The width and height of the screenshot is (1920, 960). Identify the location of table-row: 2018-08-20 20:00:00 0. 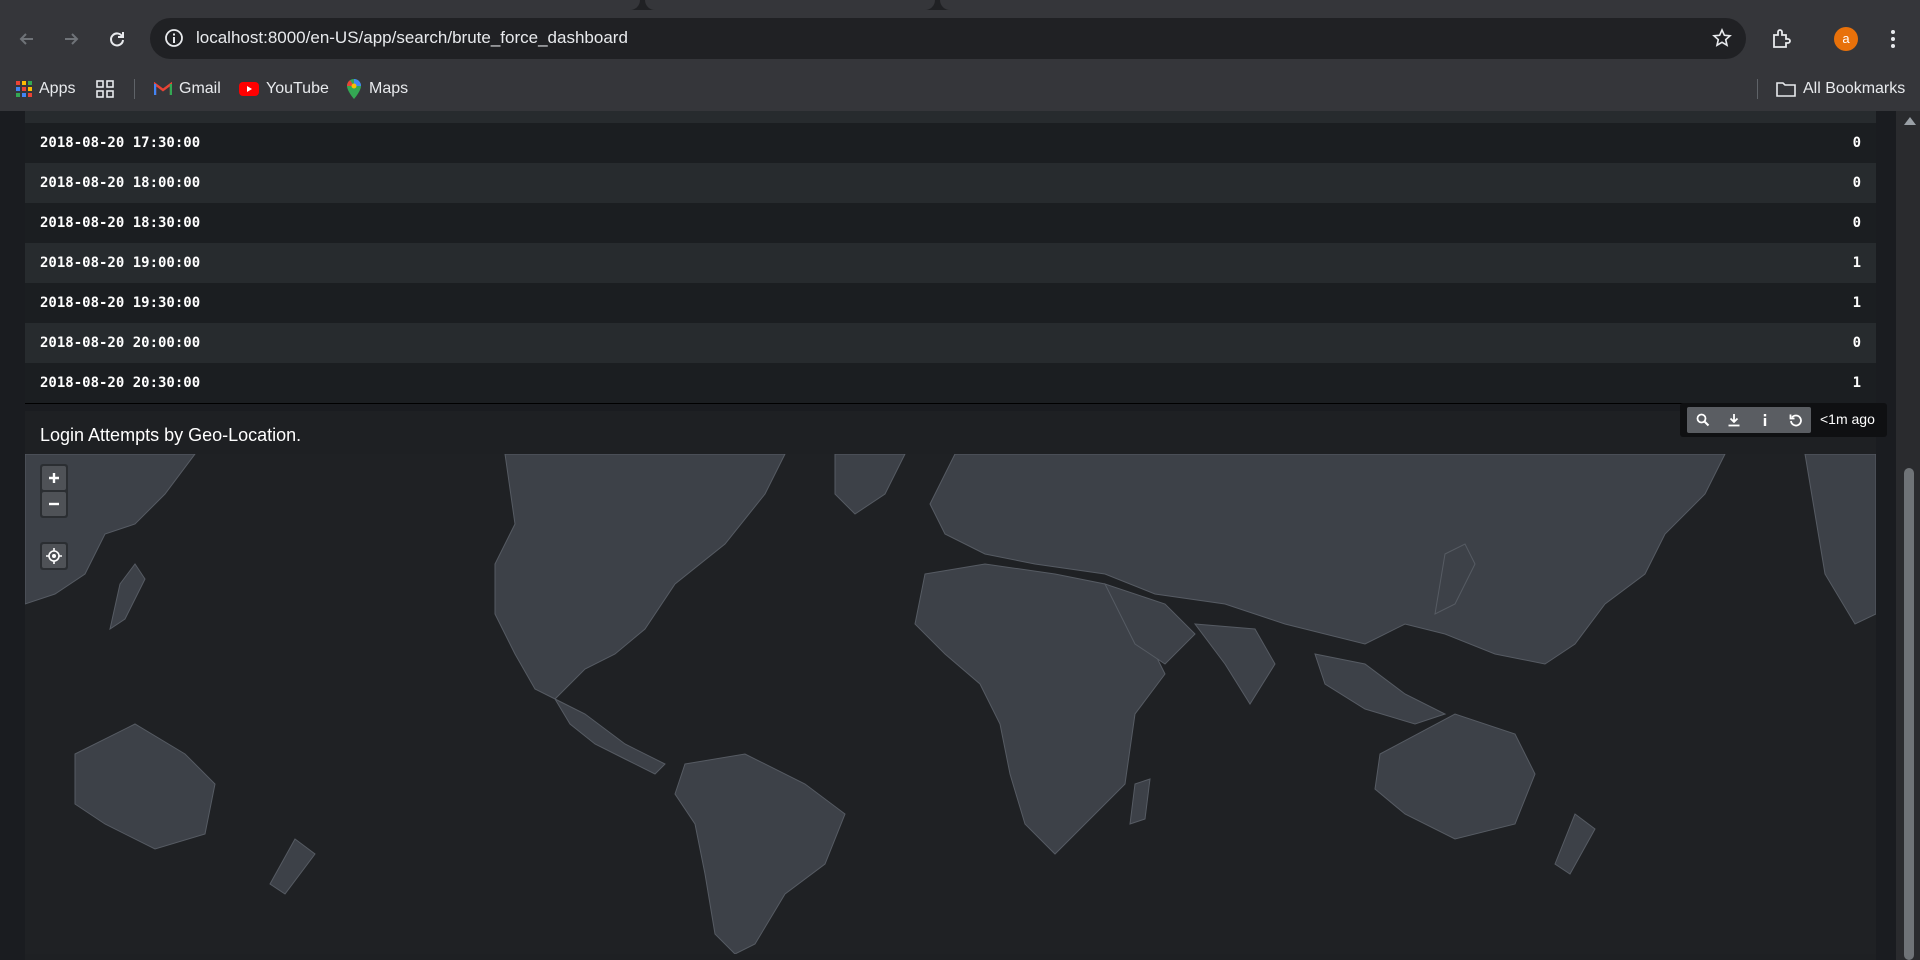
(950, 343).